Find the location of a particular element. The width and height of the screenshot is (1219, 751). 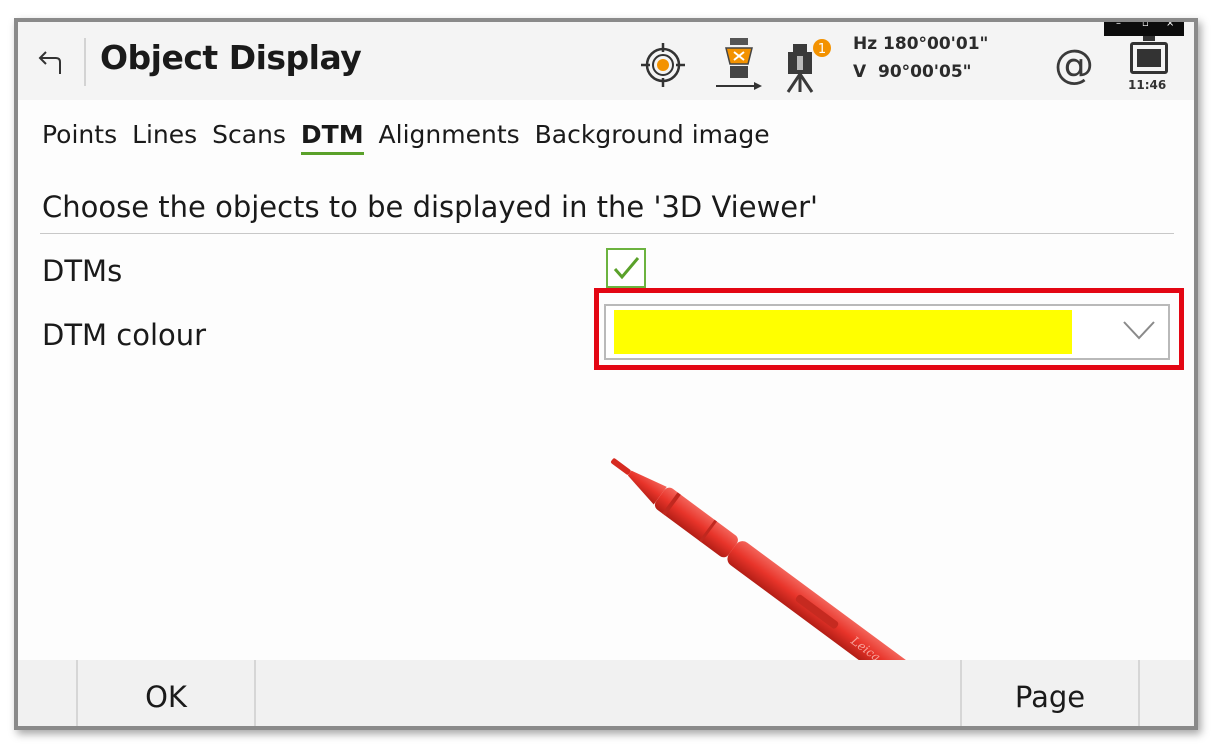

restore-icon: ▫ is located at coordinates (1145, 25).